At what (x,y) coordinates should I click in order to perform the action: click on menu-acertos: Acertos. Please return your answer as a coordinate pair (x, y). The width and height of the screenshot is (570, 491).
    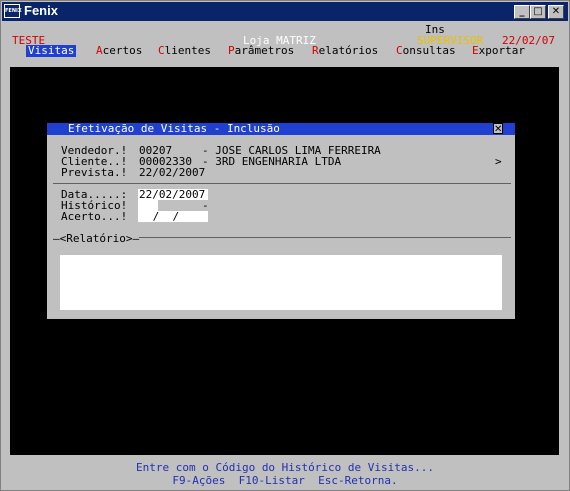
    Looking at the image, I should click on (119, 51).